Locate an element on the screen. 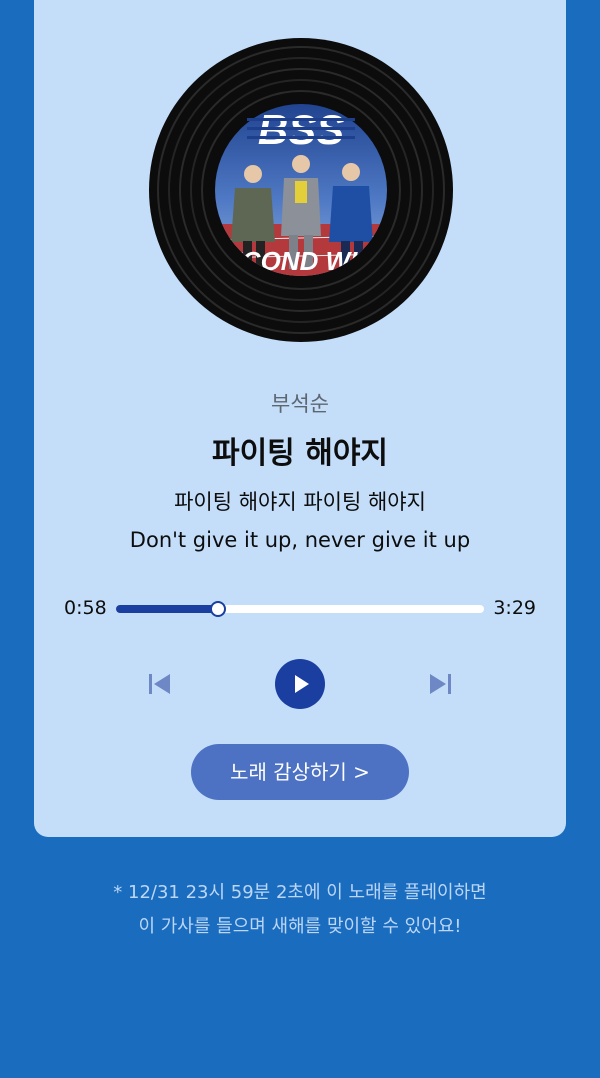 Image resolution: width=600 pixels, height=1078 pixels. song-title: 파이팅 해야지 is located at coordinates (300, 453).